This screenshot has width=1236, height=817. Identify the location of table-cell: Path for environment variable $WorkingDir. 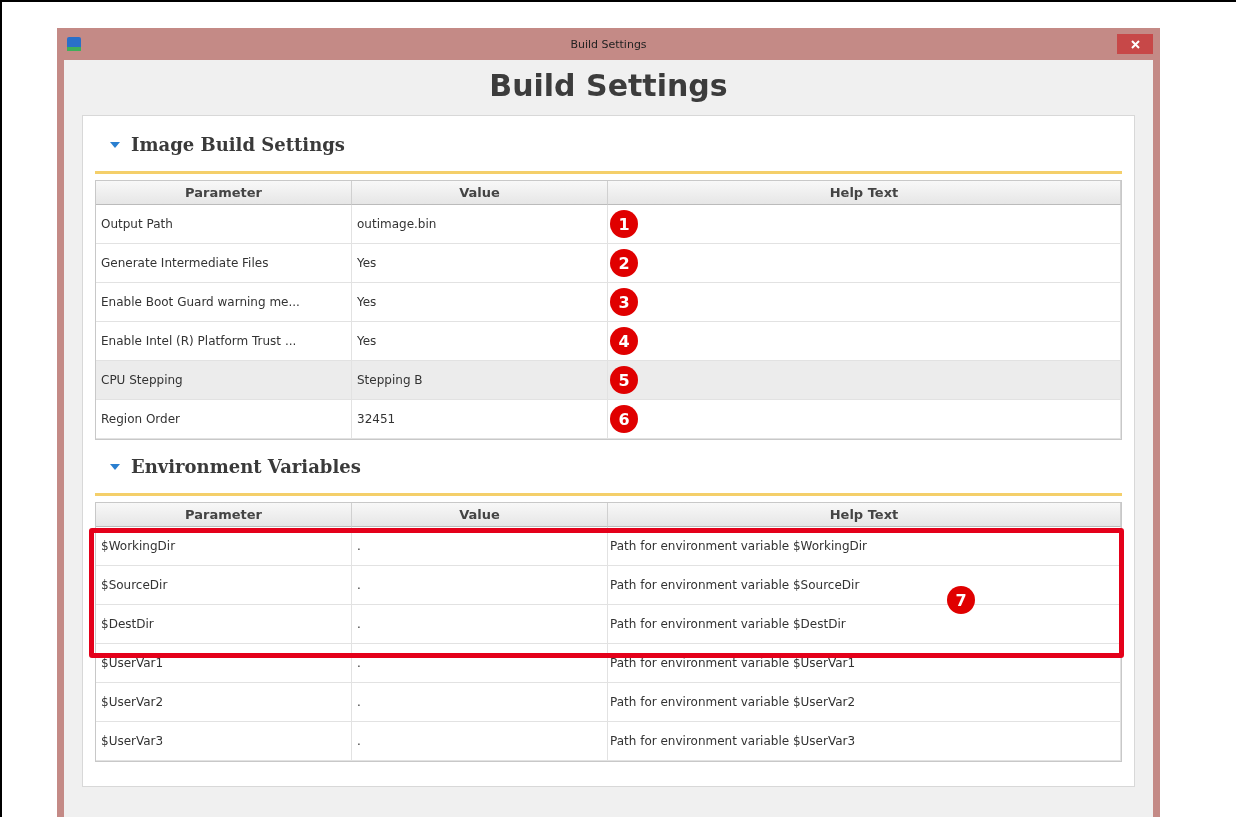
(739, 546).